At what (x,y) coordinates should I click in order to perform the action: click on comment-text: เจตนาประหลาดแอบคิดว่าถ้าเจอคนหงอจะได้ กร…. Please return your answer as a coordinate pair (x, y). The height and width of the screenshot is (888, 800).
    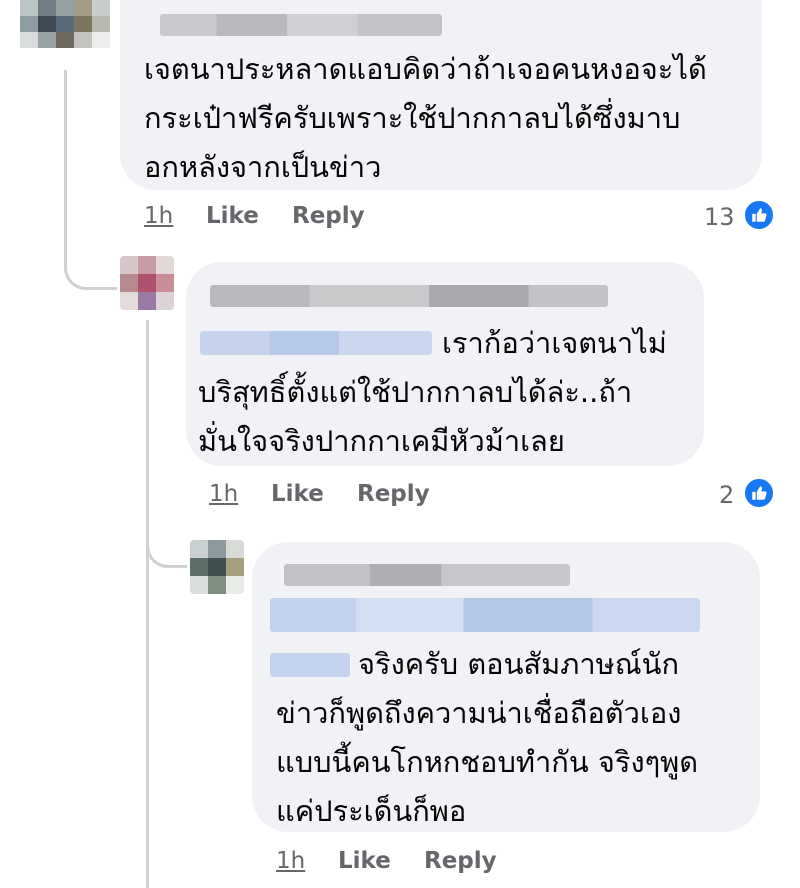
    Looking at the image, I should click on (425, 118).